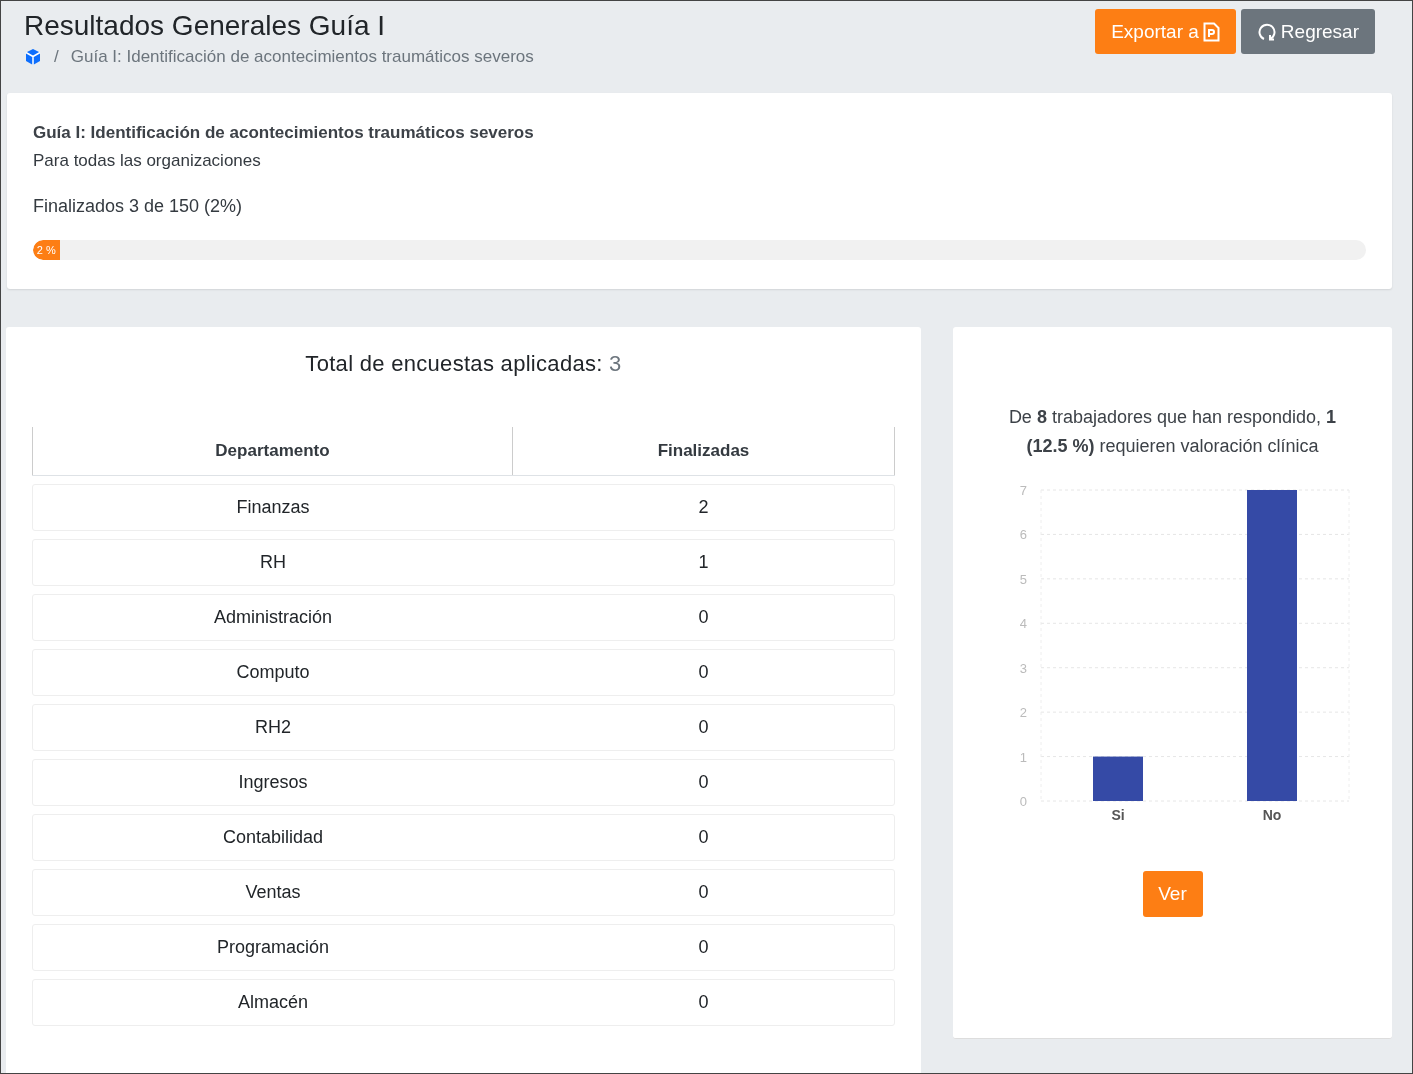  Describe the element at coordinates (273, 892) in the screenshot. I see `department-name: Ventas` at that location.